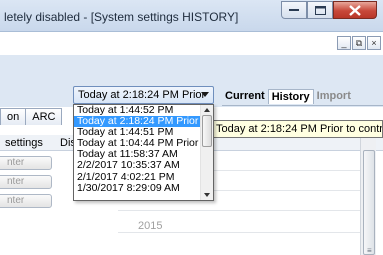  I want to click on dropdown-option: 1/30/2017 8:29:09 AM, so click(143, 188).